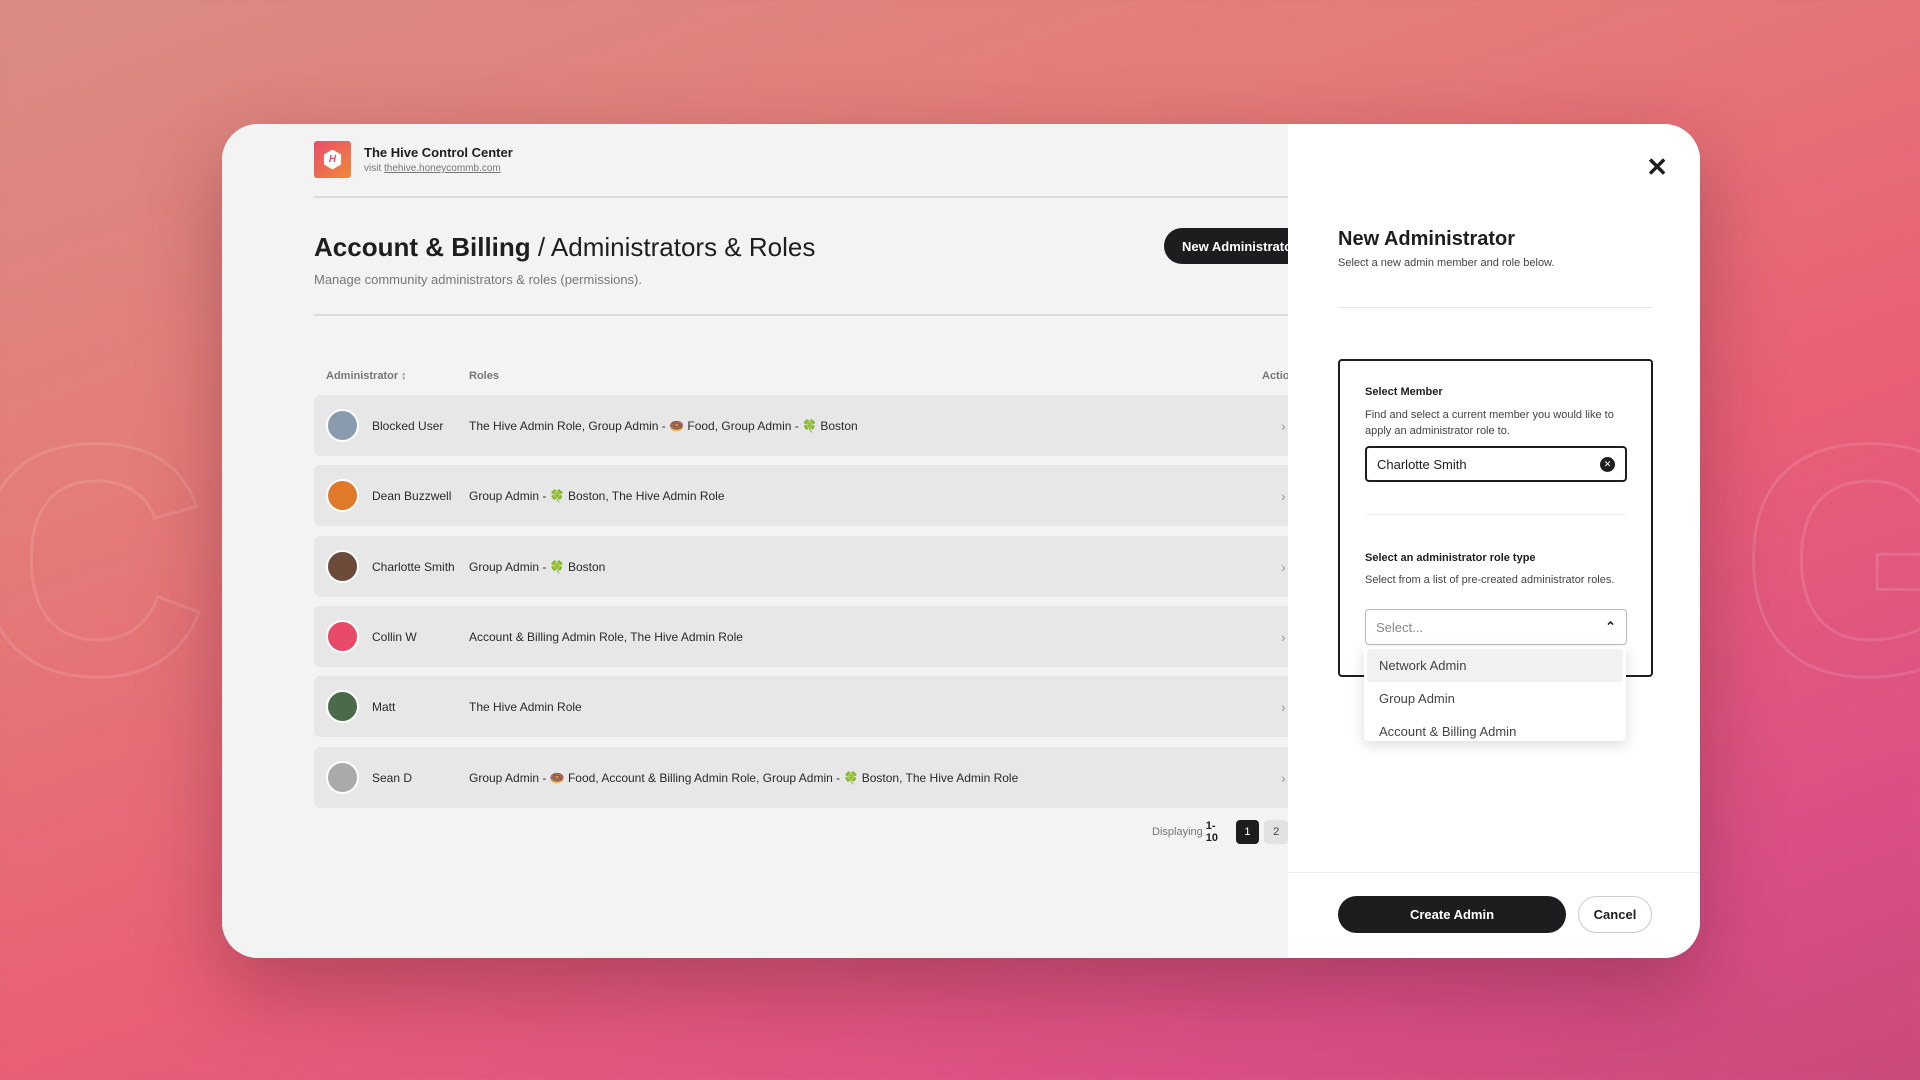 Image resolution: width=1920 pixels, height=1080 pixels. Describe the element at coordinates (422, 247) in the screenshot. I see `page-title-section: Account & Billing` at that location.